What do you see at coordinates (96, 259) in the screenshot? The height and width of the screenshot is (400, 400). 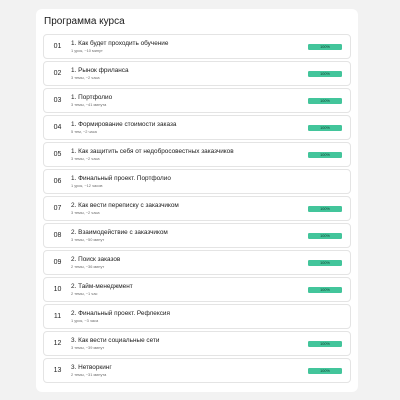 I see `lesson-title: 2. Поиск заказов` at bounding box center [96, 259].